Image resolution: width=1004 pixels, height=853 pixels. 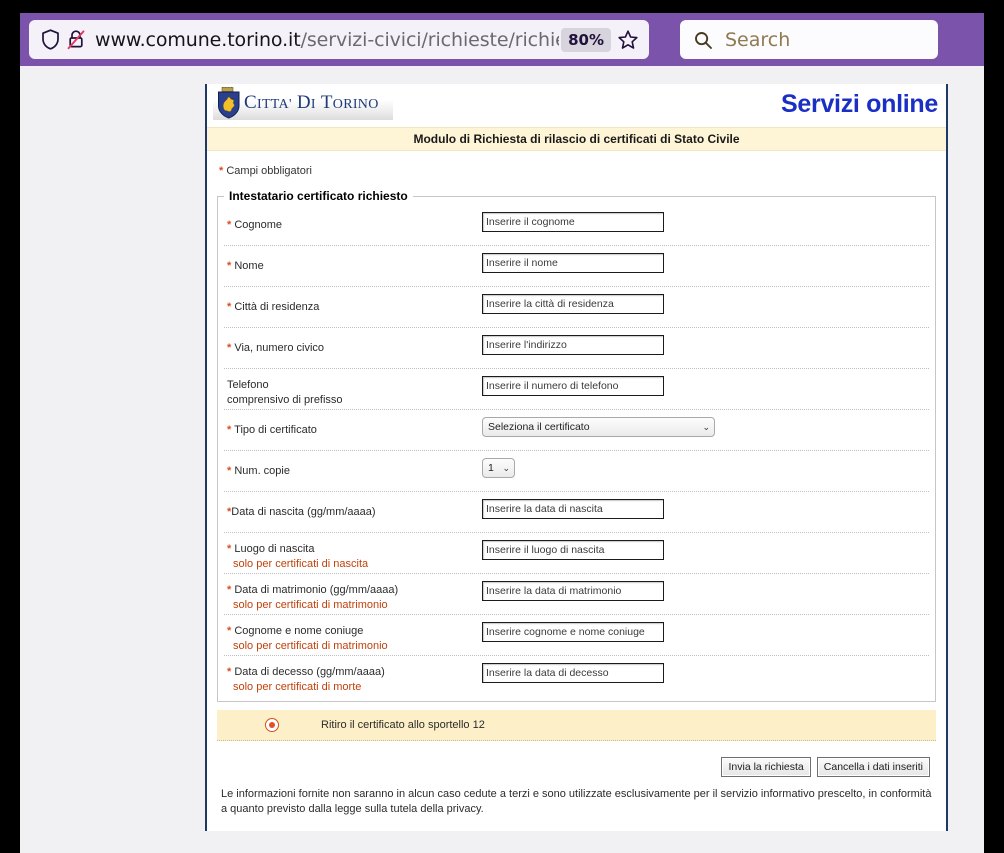 I want to click on sublabel-data-matrimonio: solo per certificati di matrimonio, so click(x=310, y=605).